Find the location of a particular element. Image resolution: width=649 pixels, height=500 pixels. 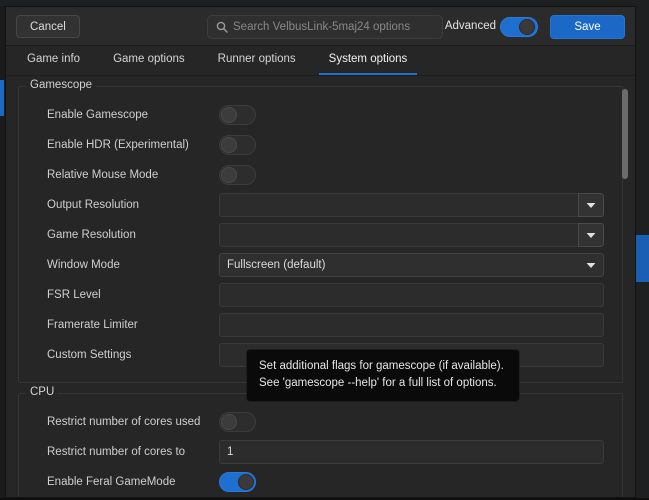

desktop-left-accent is located at coordinates (2, 98).